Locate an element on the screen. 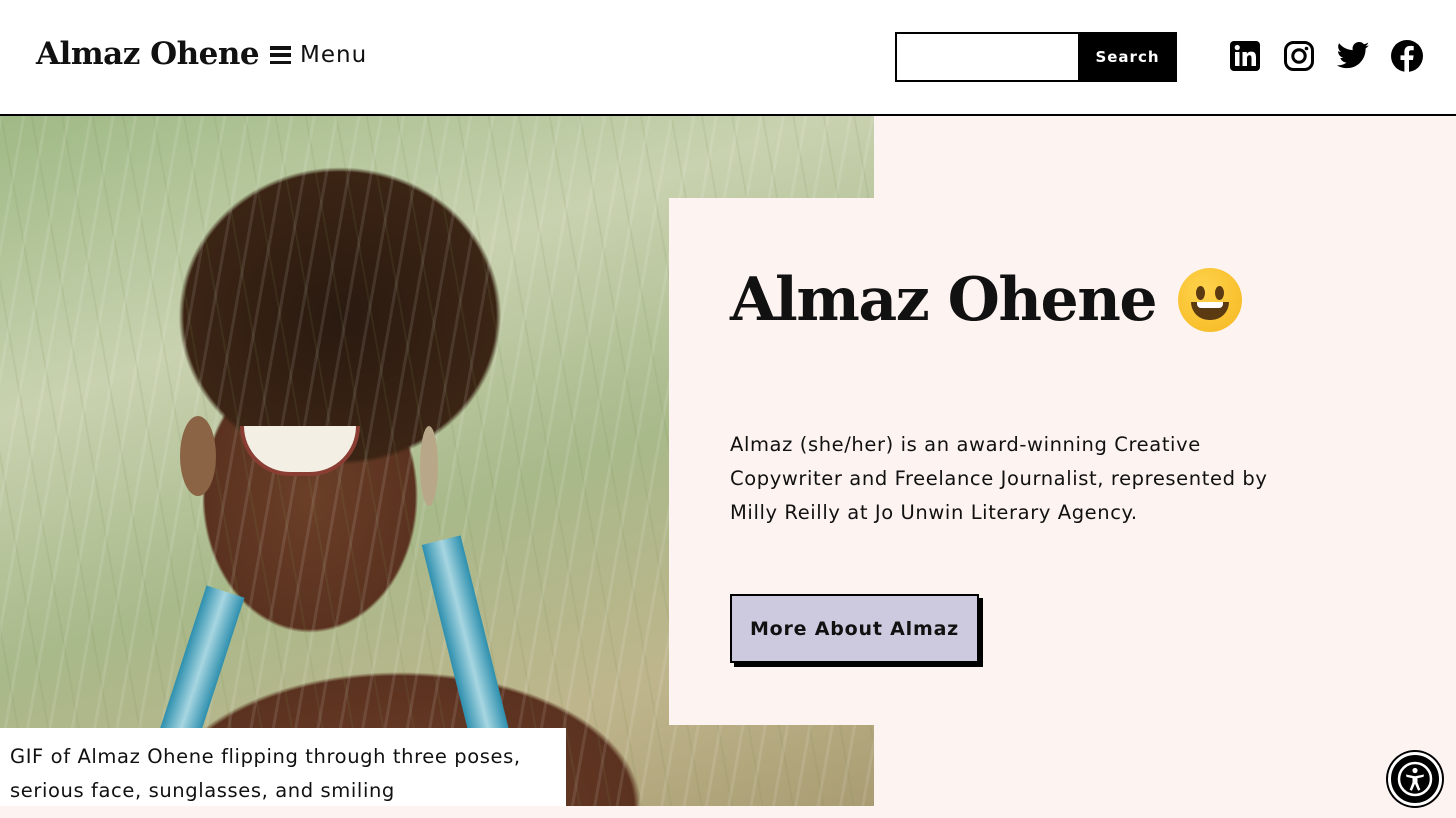  twitter-icon is located at coordinates (1353, 56).